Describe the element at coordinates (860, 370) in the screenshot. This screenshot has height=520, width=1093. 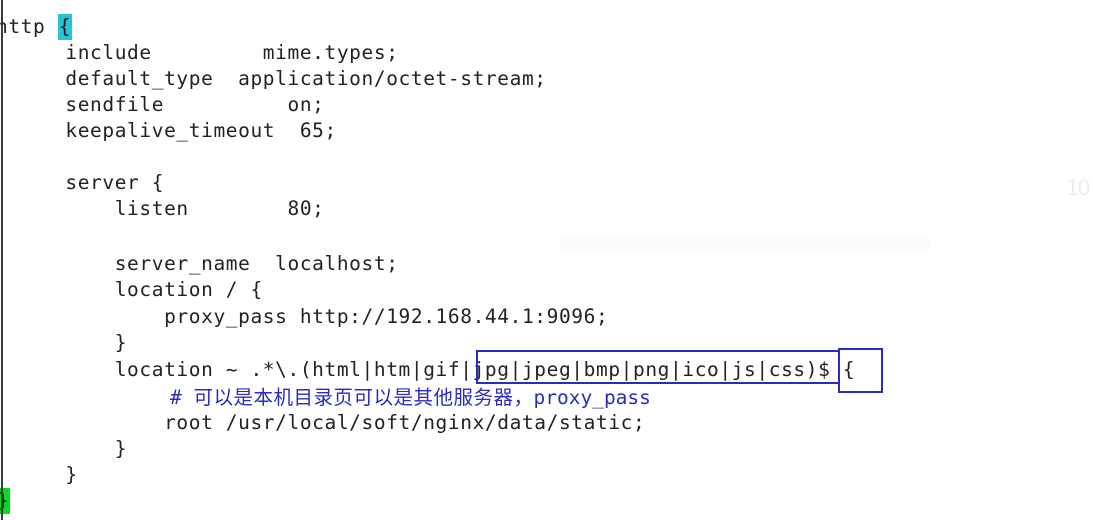
I see `annotation-box-js` at that location.